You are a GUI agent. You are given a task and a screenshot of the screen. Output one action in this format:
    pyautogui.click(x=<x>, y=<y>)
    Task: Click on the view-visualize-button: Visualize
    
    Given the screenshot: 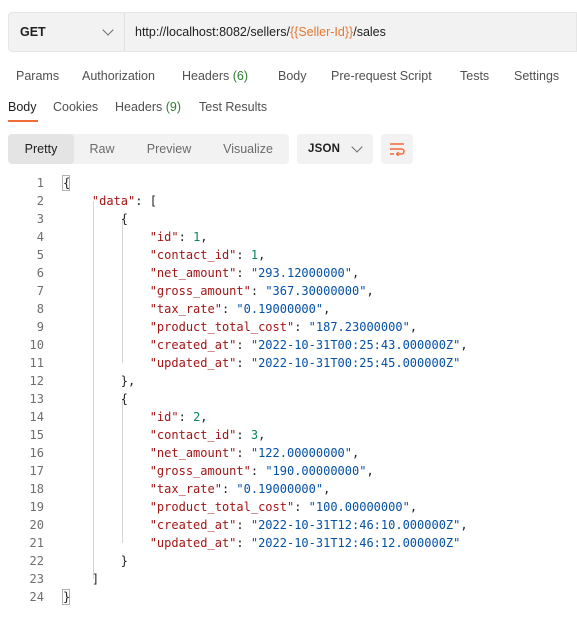 What is the action you would take?
    pyautogui.click(x=248, y=149)
    